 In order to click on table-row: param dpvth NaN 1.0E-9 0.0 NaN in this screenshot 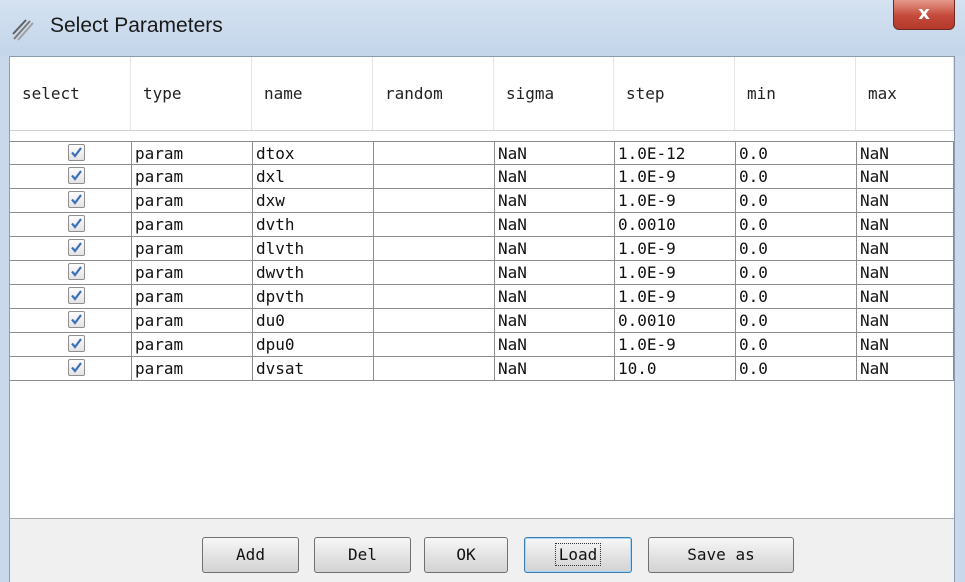, I will do `click(482, 297)`.